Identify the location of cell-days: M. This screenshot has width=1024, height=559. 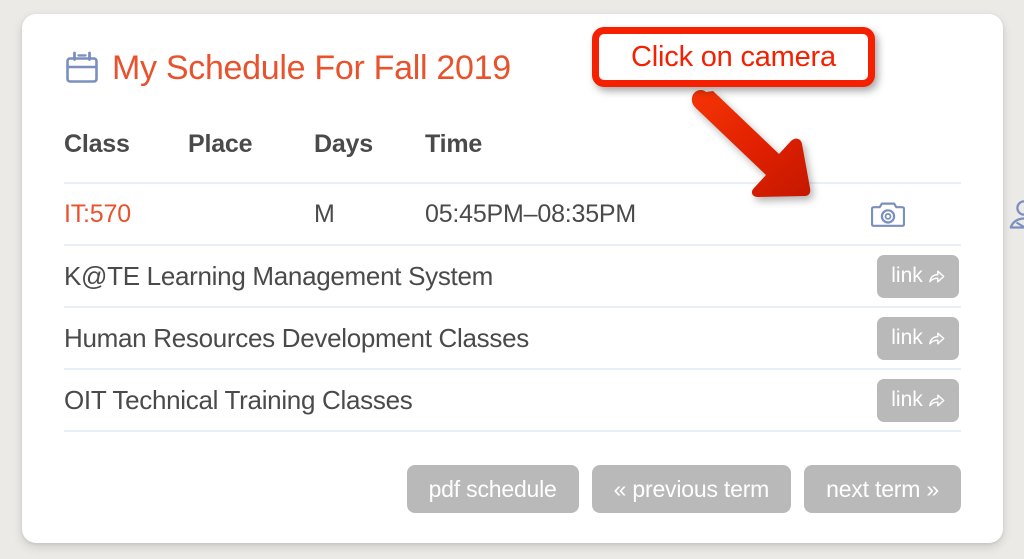
(324, 213).